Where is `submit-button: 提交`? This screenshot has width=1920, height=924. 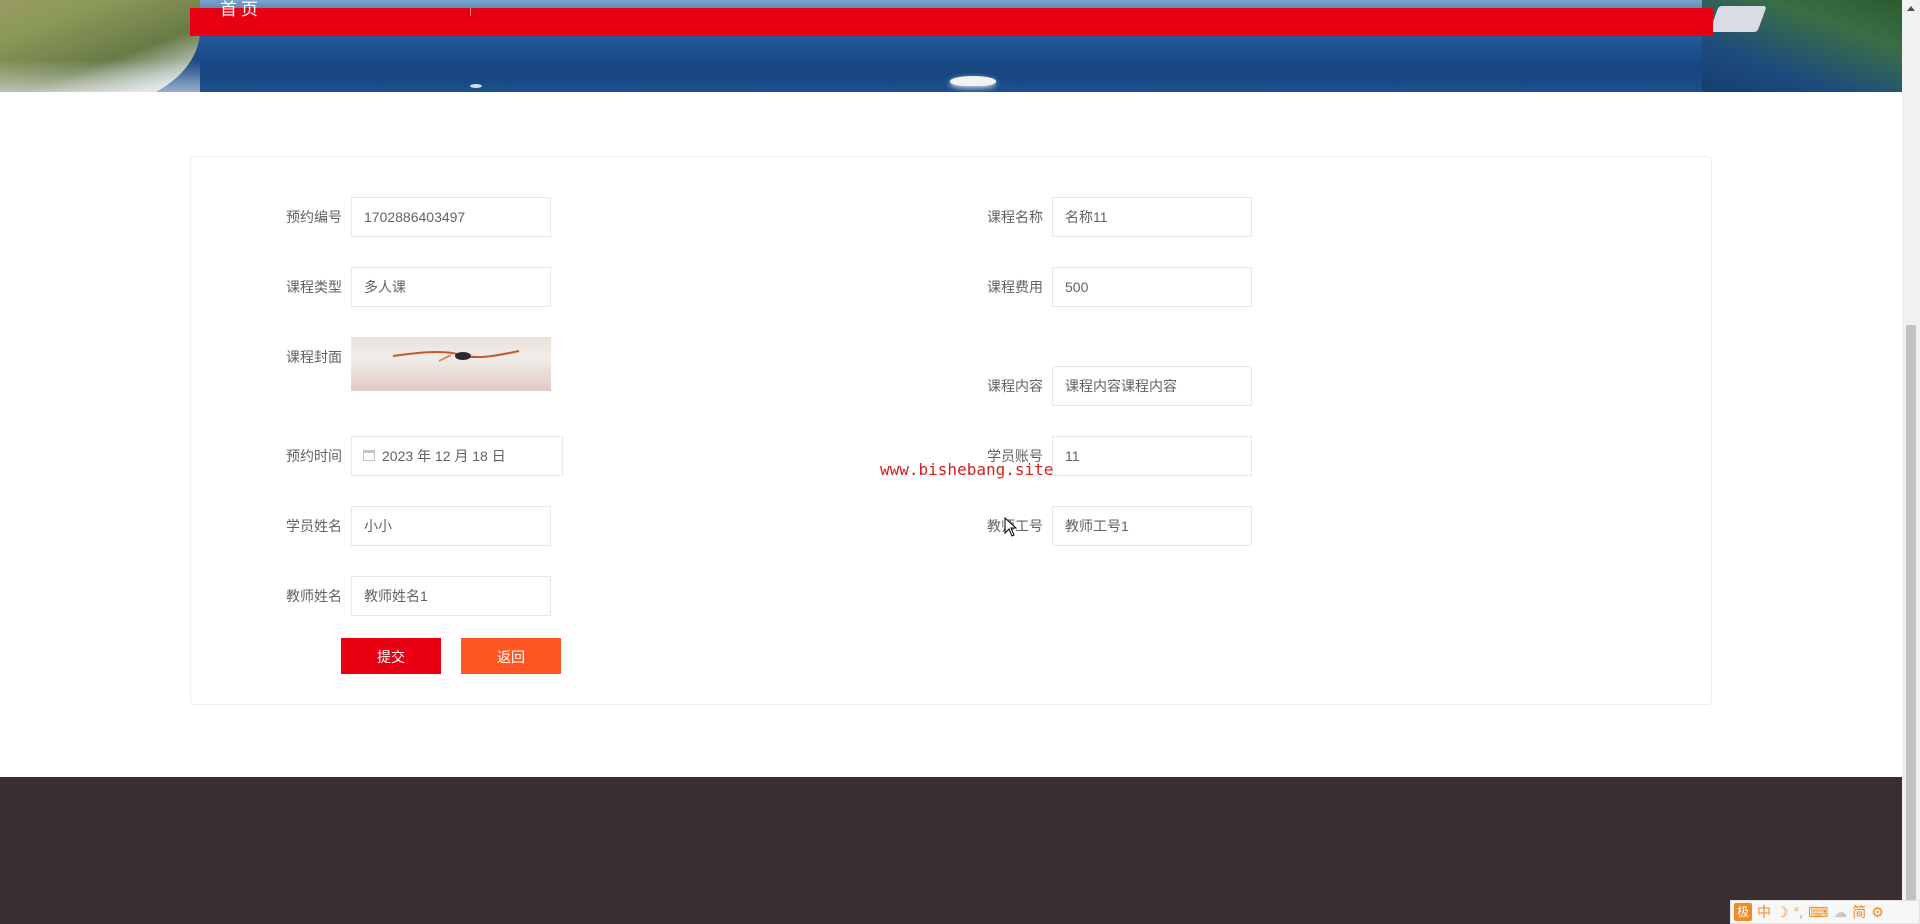
submit-button: 提交 is located at coordinates (391, 656).